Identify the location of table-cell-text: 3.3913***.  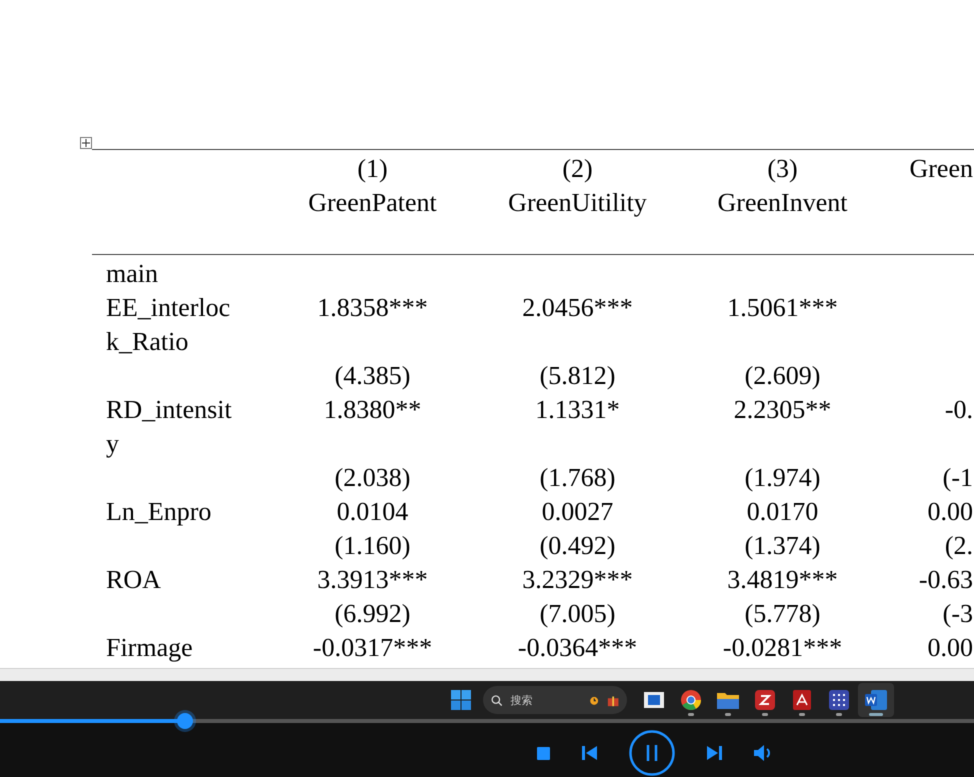
(372, 580).